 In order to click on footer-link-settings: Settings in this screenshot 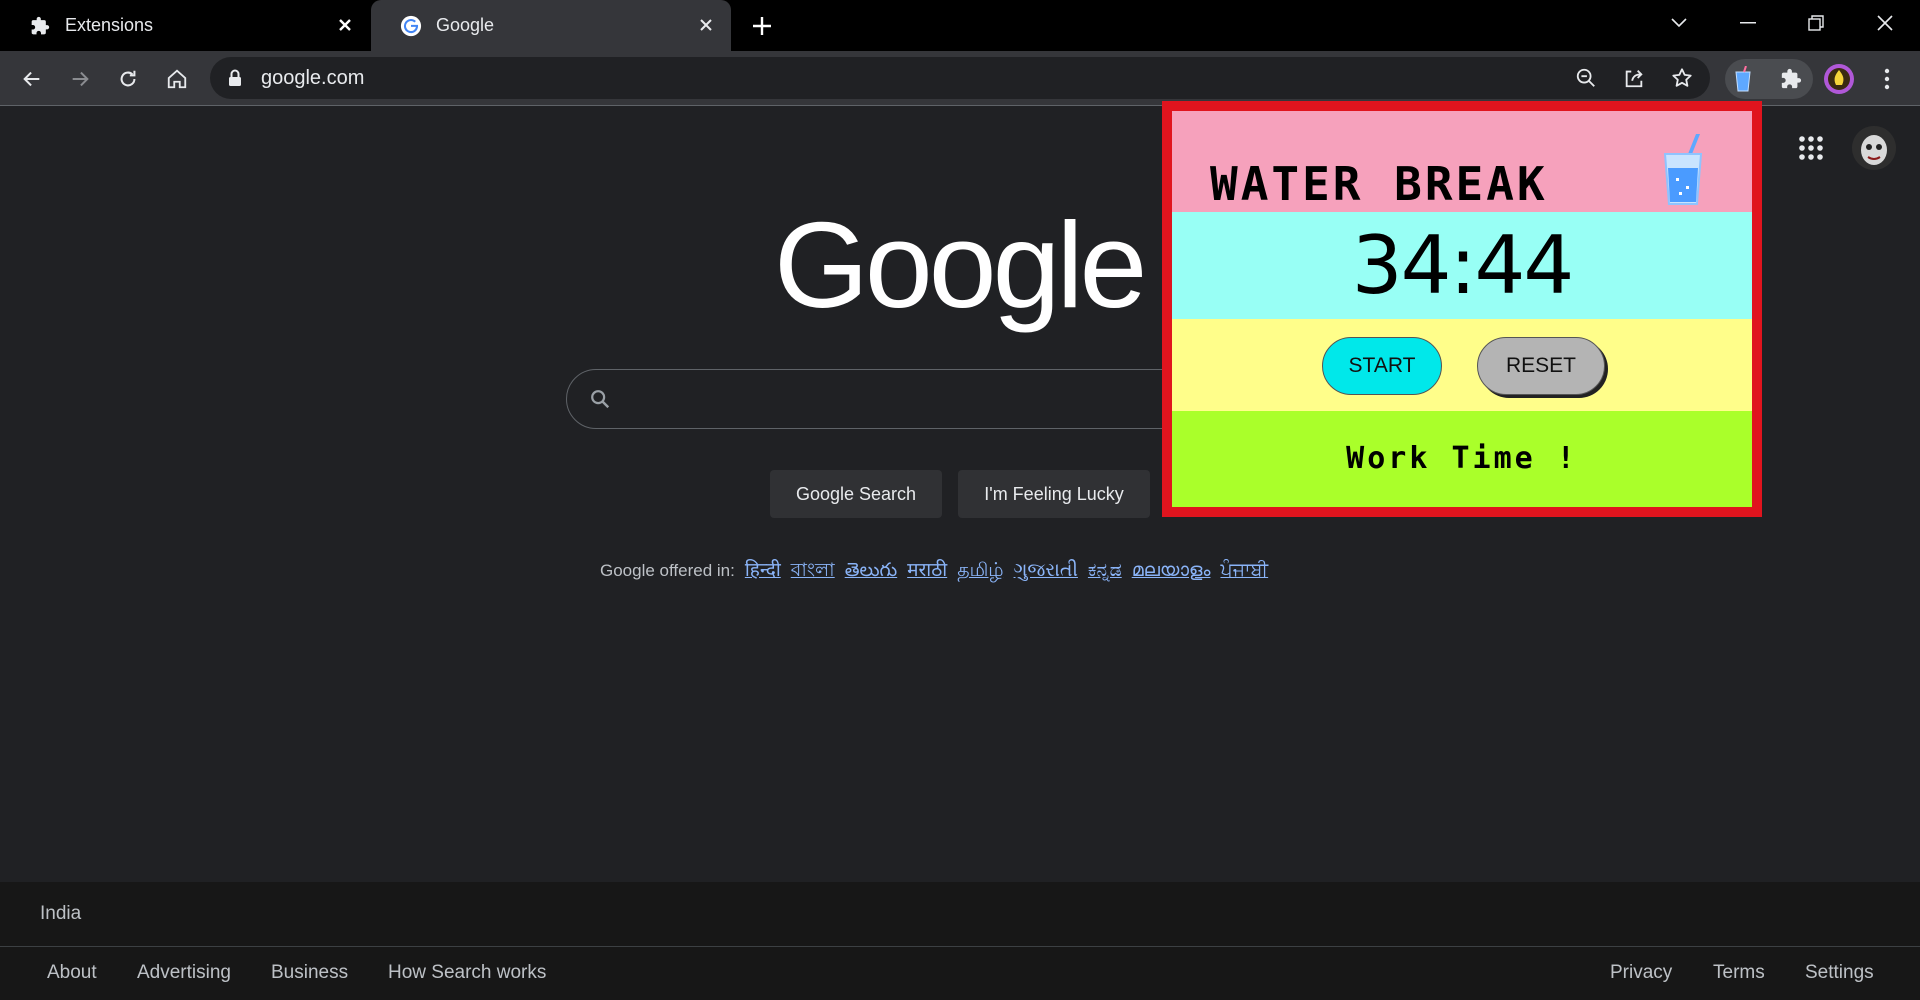, I will do `click(1839, 973)`.